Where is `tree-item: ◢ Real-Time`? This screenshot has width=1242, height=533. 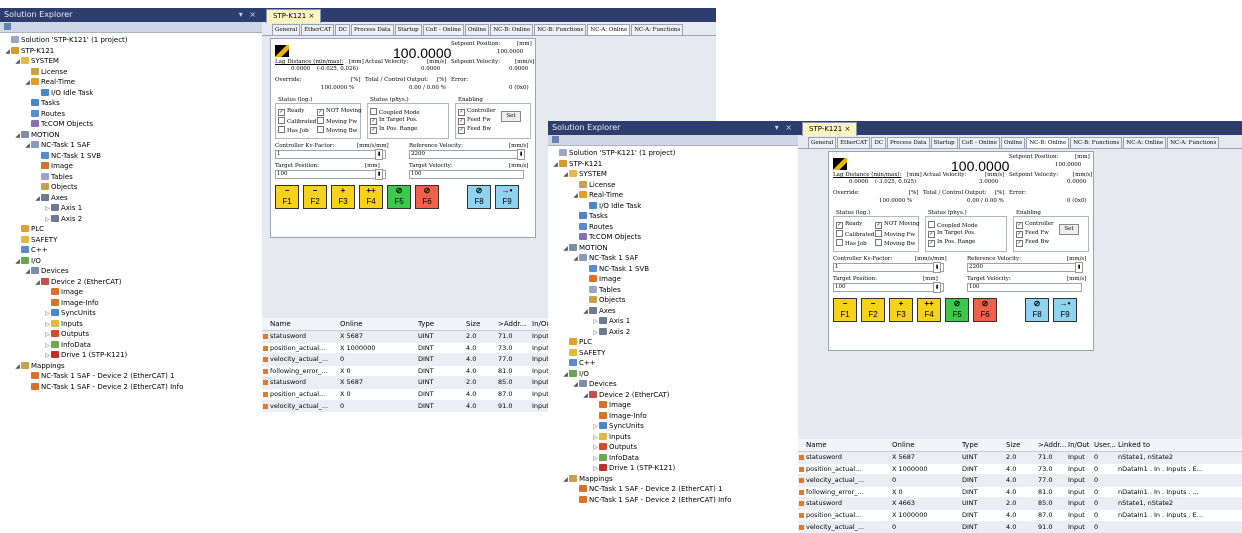
tree-item: ◢ Real-Time is located at coordinates (673, 195).